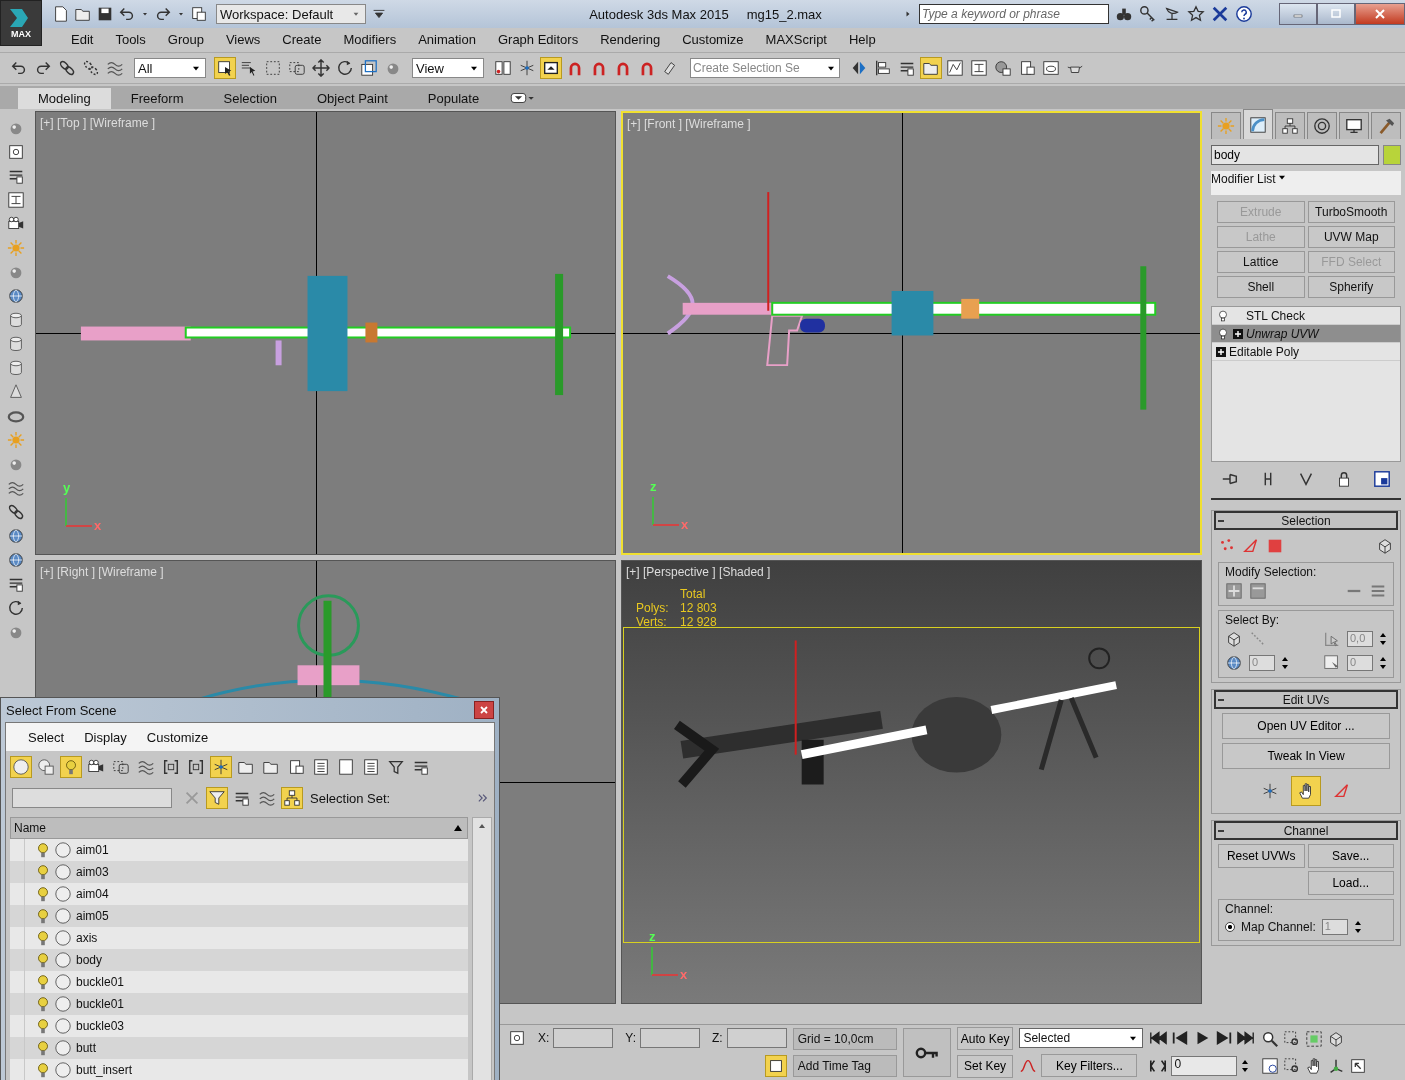 This screenshot has height=1080, width=1405. I want to click on stack-item: Editable Poly, so click(1306, 352).